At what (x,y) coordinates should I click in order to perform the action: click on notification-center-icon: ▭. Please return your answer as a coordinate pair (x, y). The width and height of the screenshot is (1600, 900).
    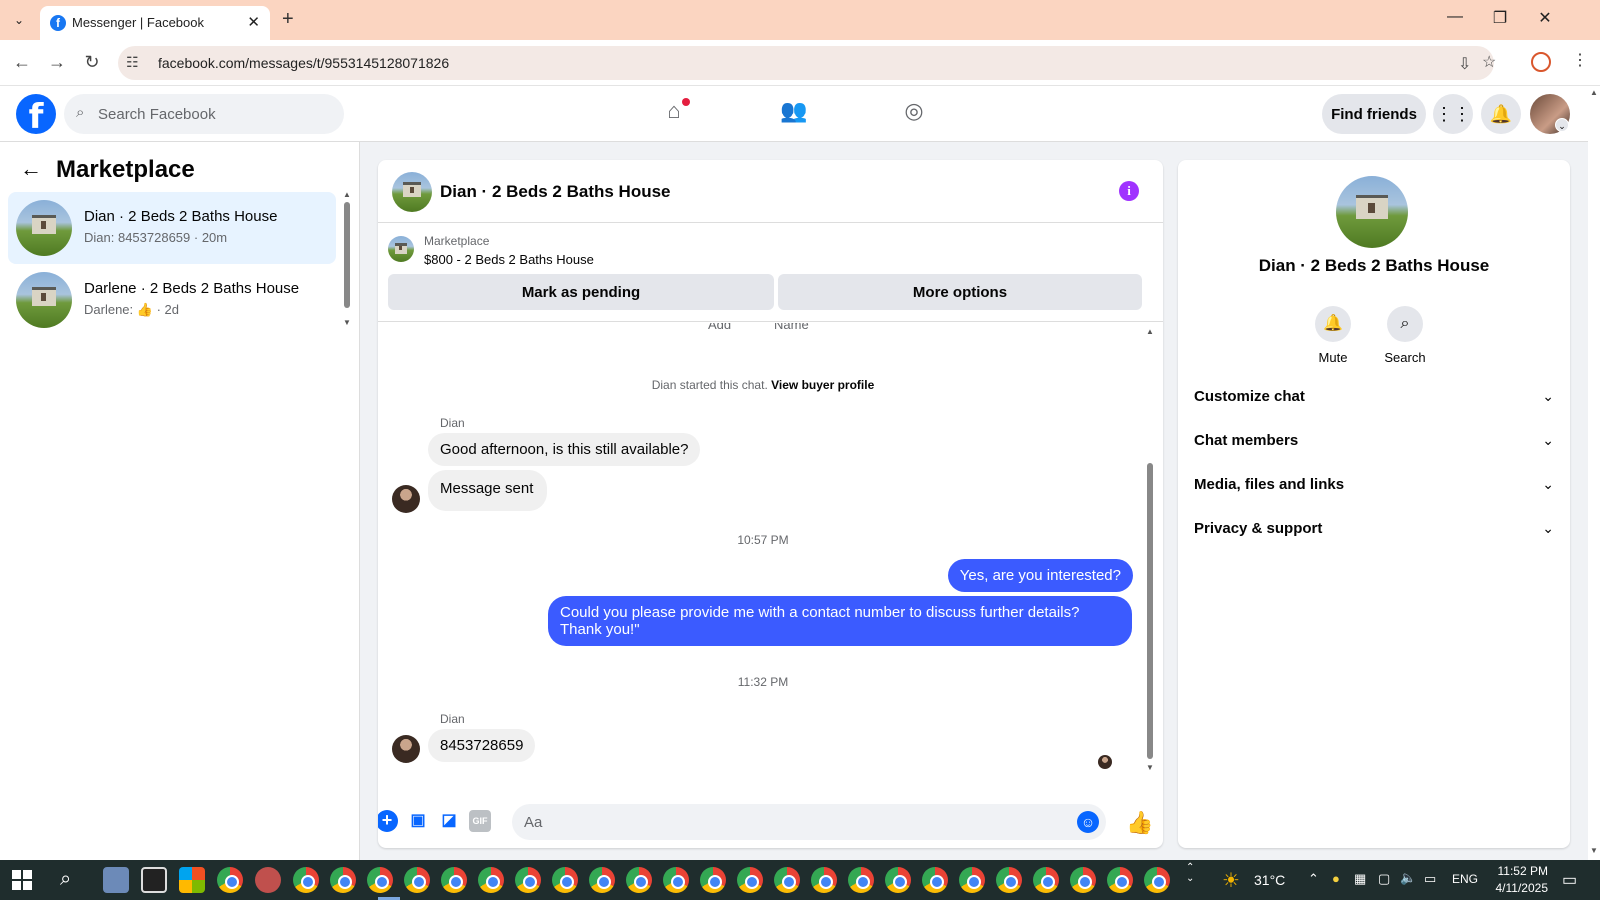
    Looking at the image, I should click on (1569, 880).